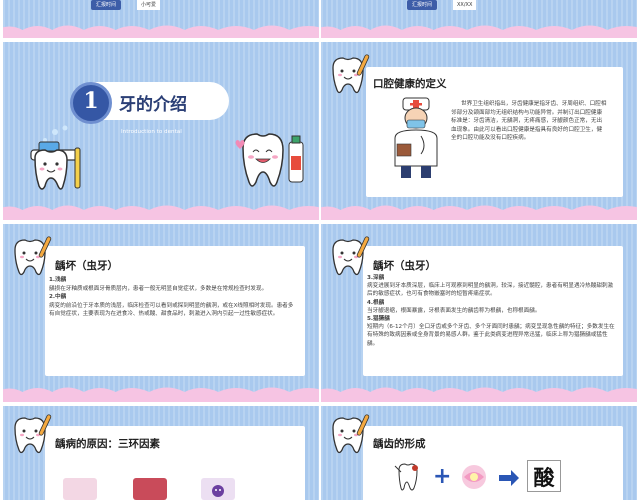 The image size is (640, 500). What do you see at coordinates (479, 453) in the screenshot?
I see `slide-thumbnail-formation: 龋齿的形成 + 酸` at bounding box center [479, 453].